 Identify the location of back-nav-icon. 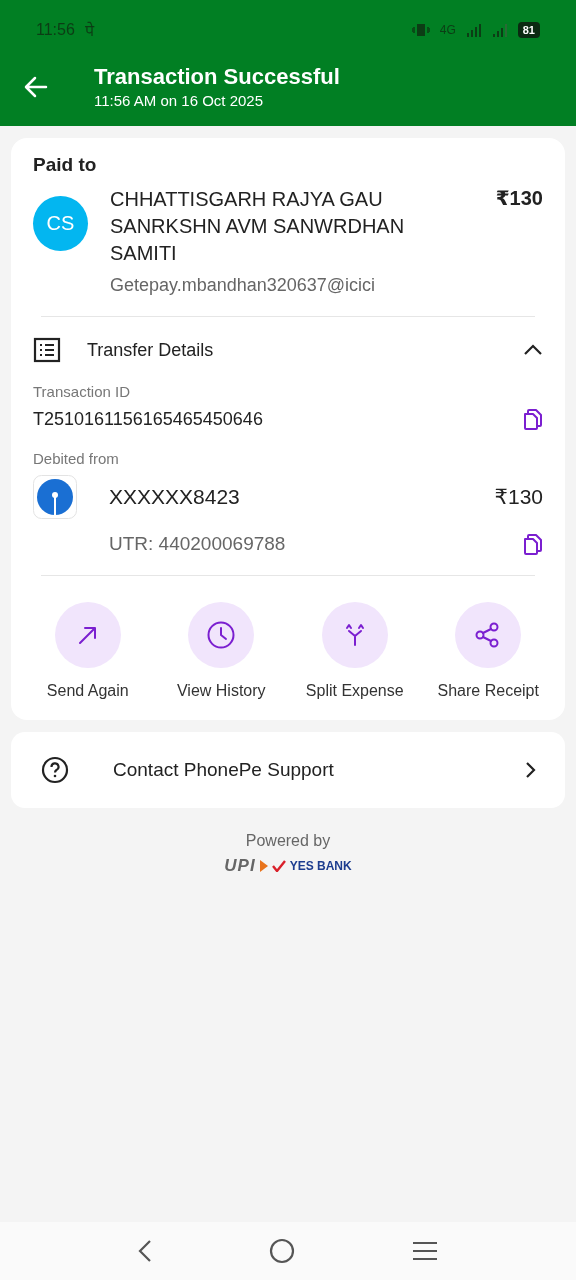
(145, 1251).